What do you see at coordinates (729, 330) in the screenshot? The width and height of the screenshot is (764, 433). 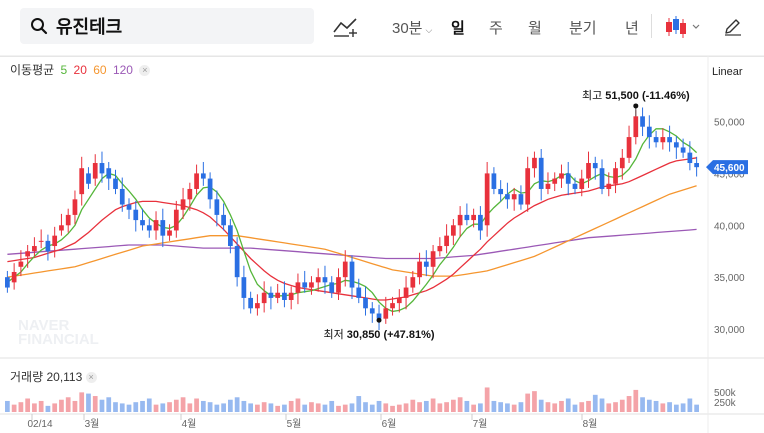 I see `y-tick-label: 30,000` at bounding box center [729, 330].